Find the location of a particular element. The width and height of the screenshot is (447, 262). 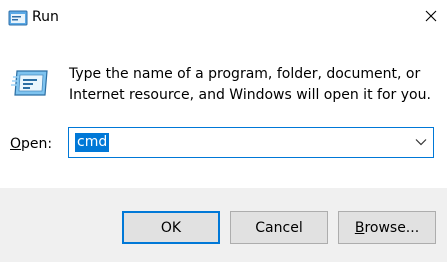

close-icon is located at coordinates (431, 16).